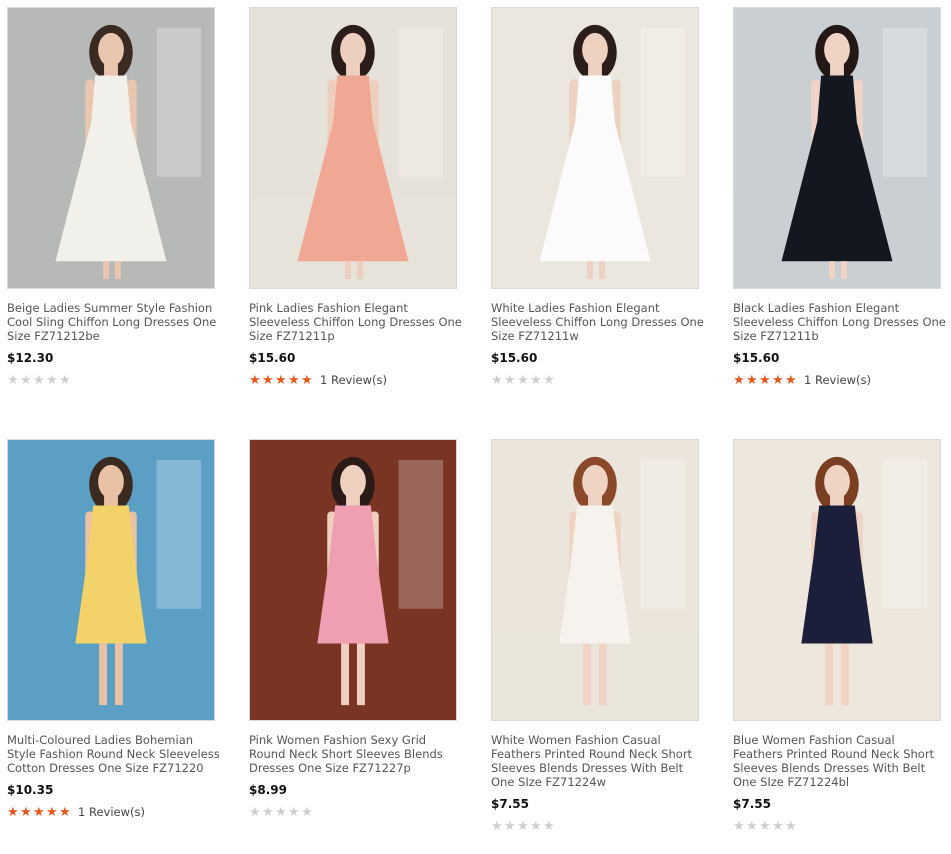 The image size is (951, 854). What do you see at coordinates (268, 790) in the screenshot?
I see `product-price: $8.99` at bounding box center [268, 790].